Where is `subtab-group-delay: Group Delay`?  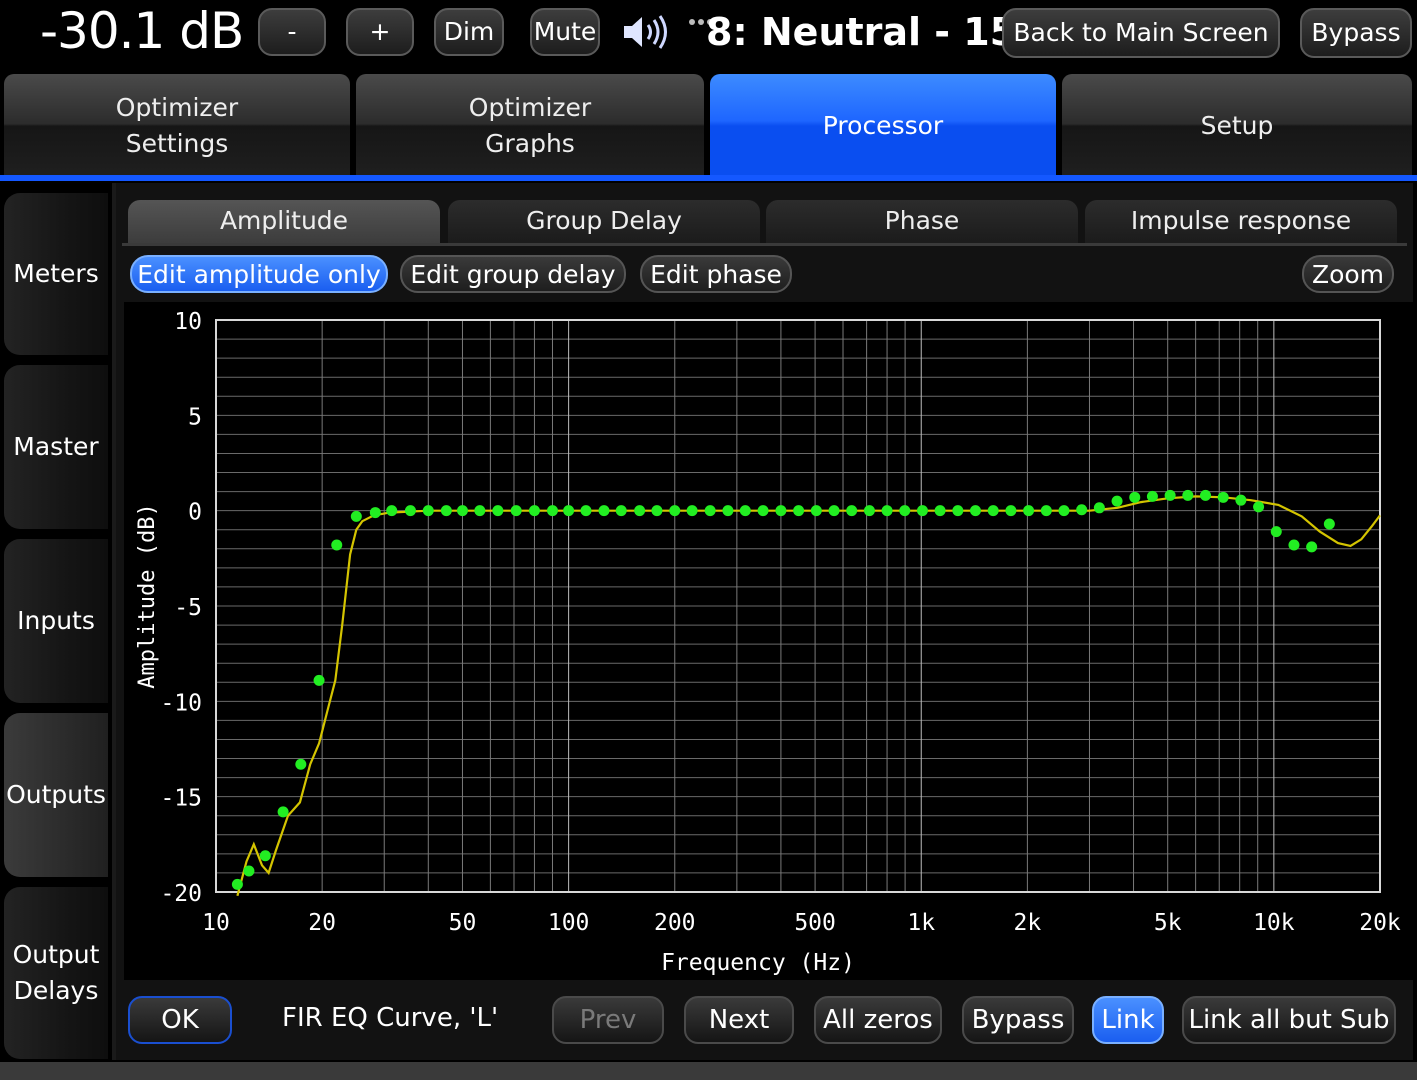
subtab-group-delay: Group Delay is located at coordinates (604, 222).